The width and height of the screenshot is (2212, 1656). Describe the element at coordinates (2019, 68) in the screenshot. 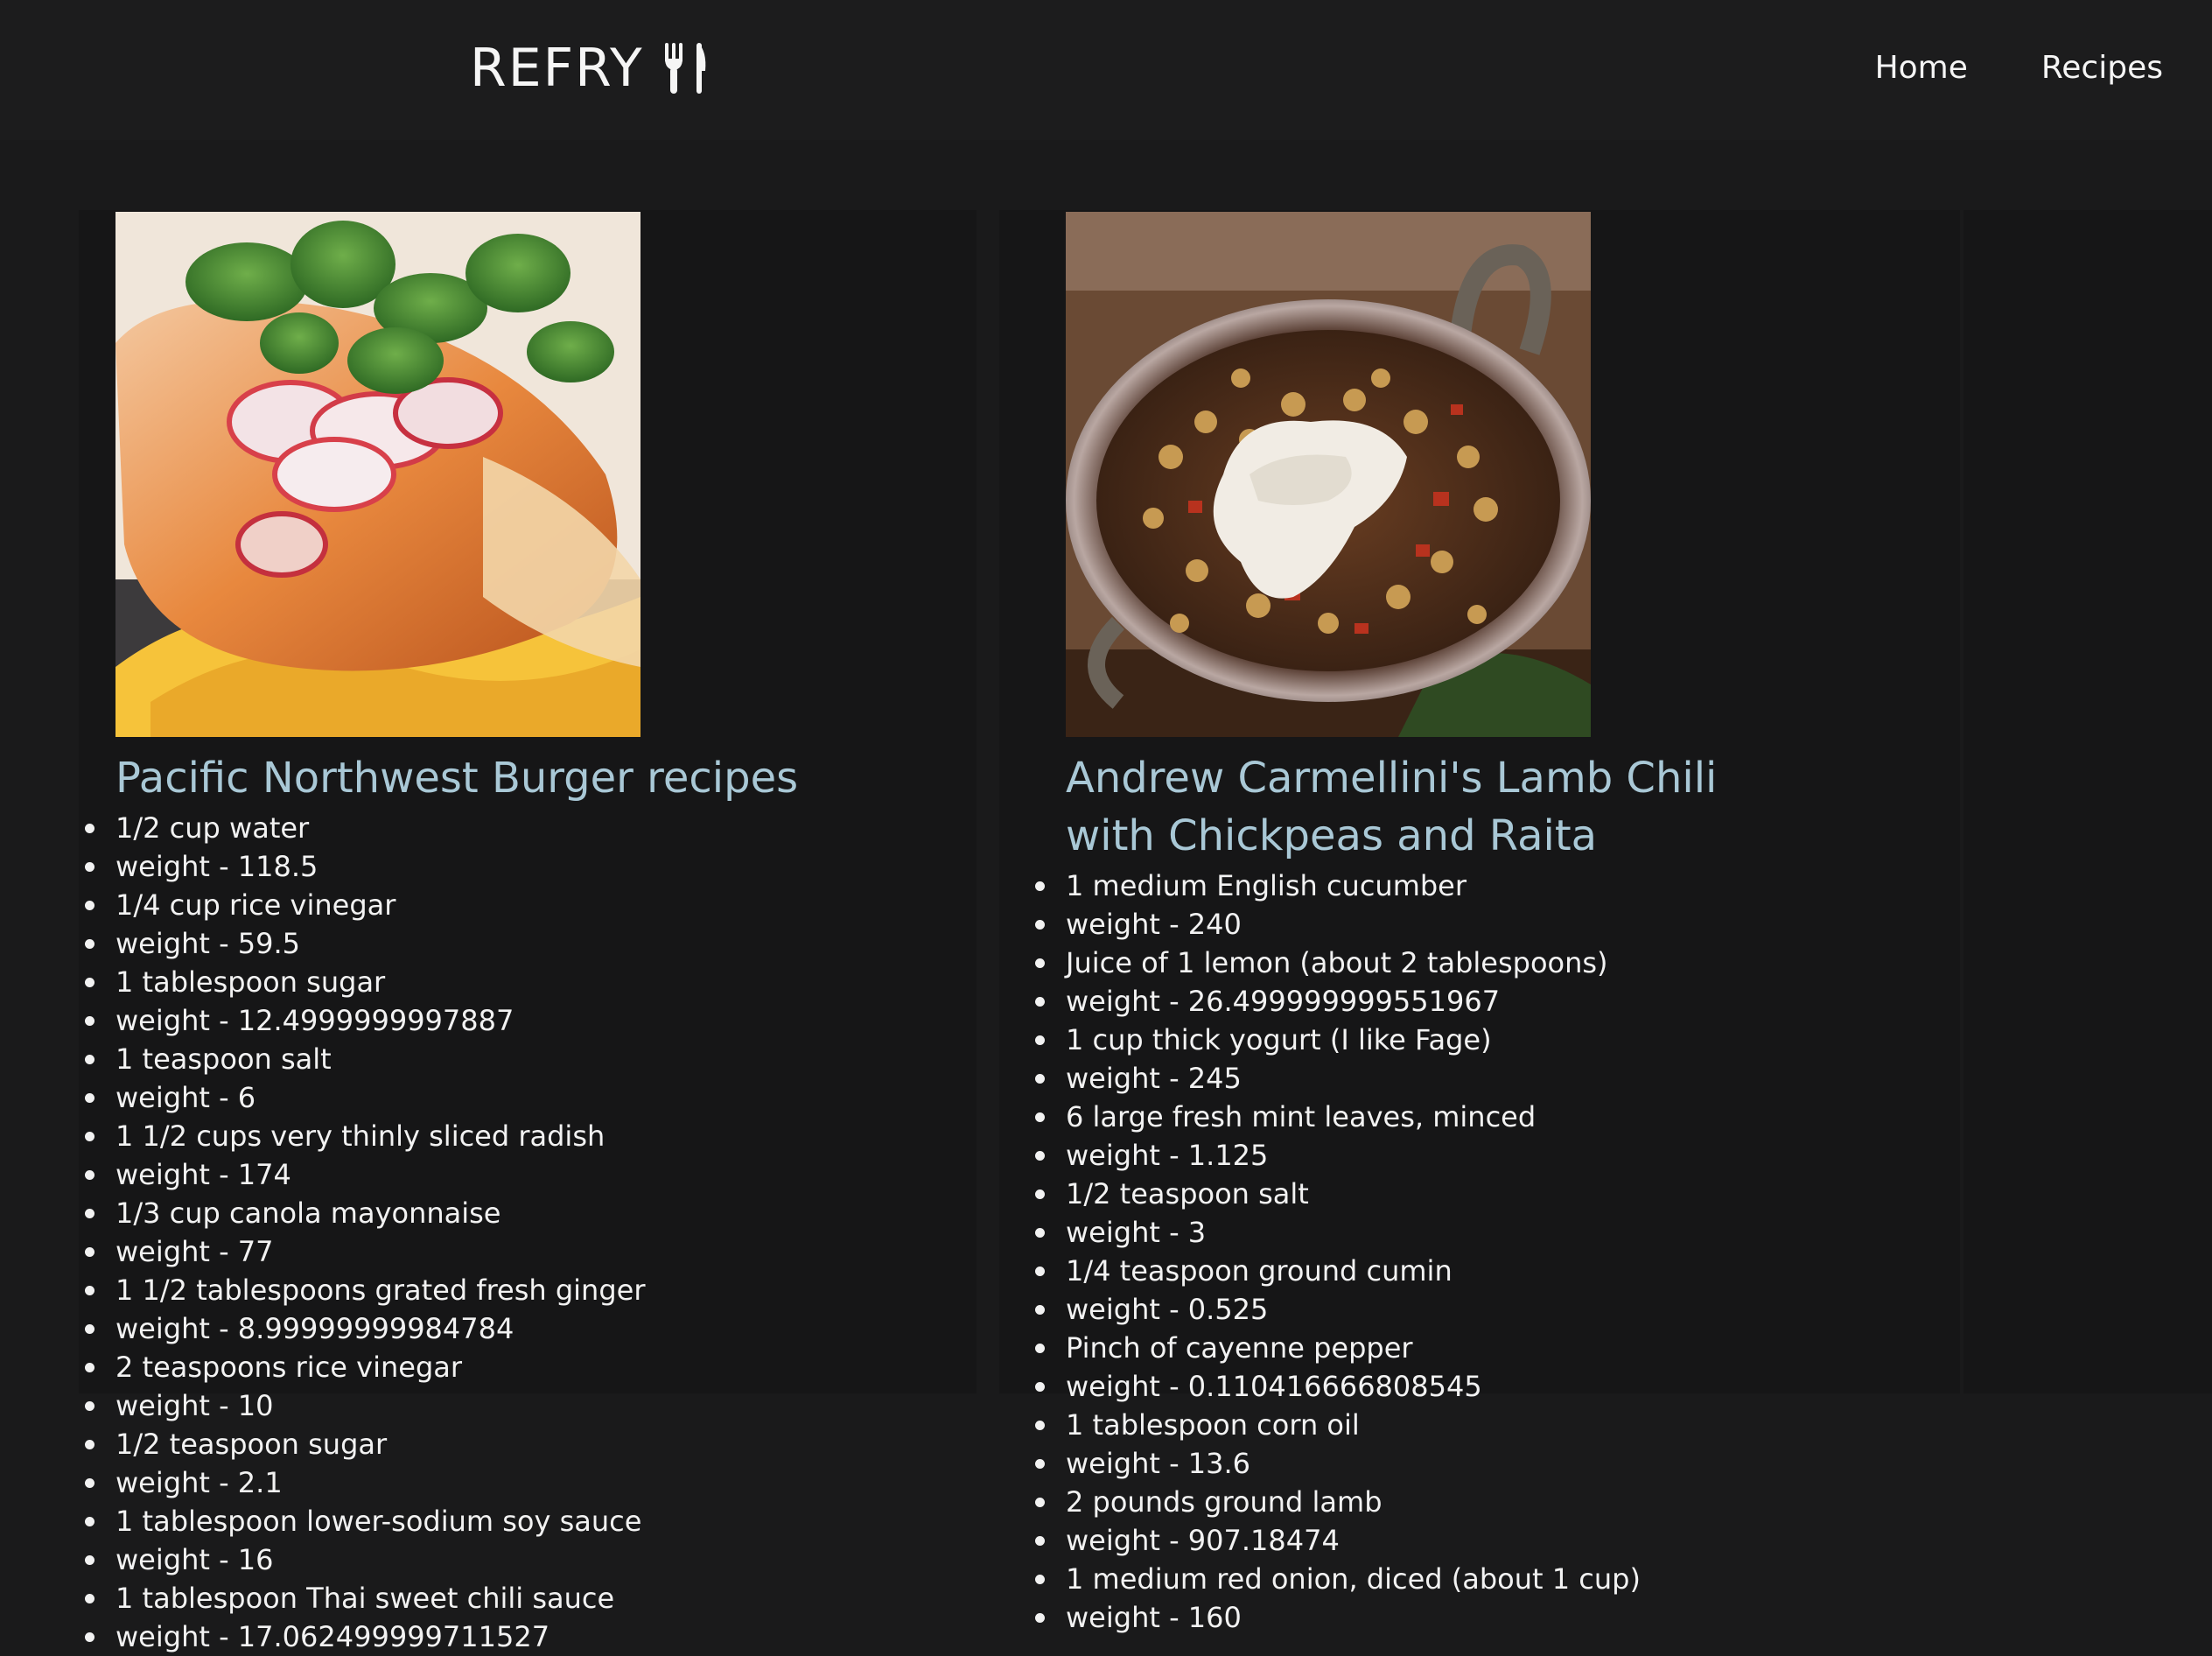

I see `main-nav: Home Recipes` at that location.